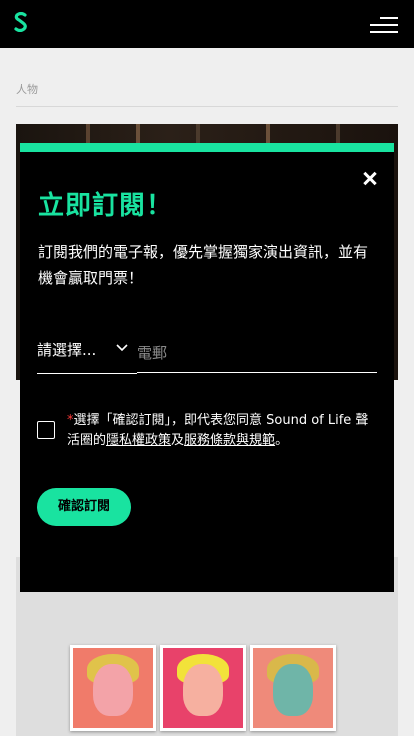 Image resolution: width=414 pixels, height=736 pixels. What do you see at coordinates (122, 348) in the screenshot?
I see `chevron-down-icon` at bounding box center [122, 348].